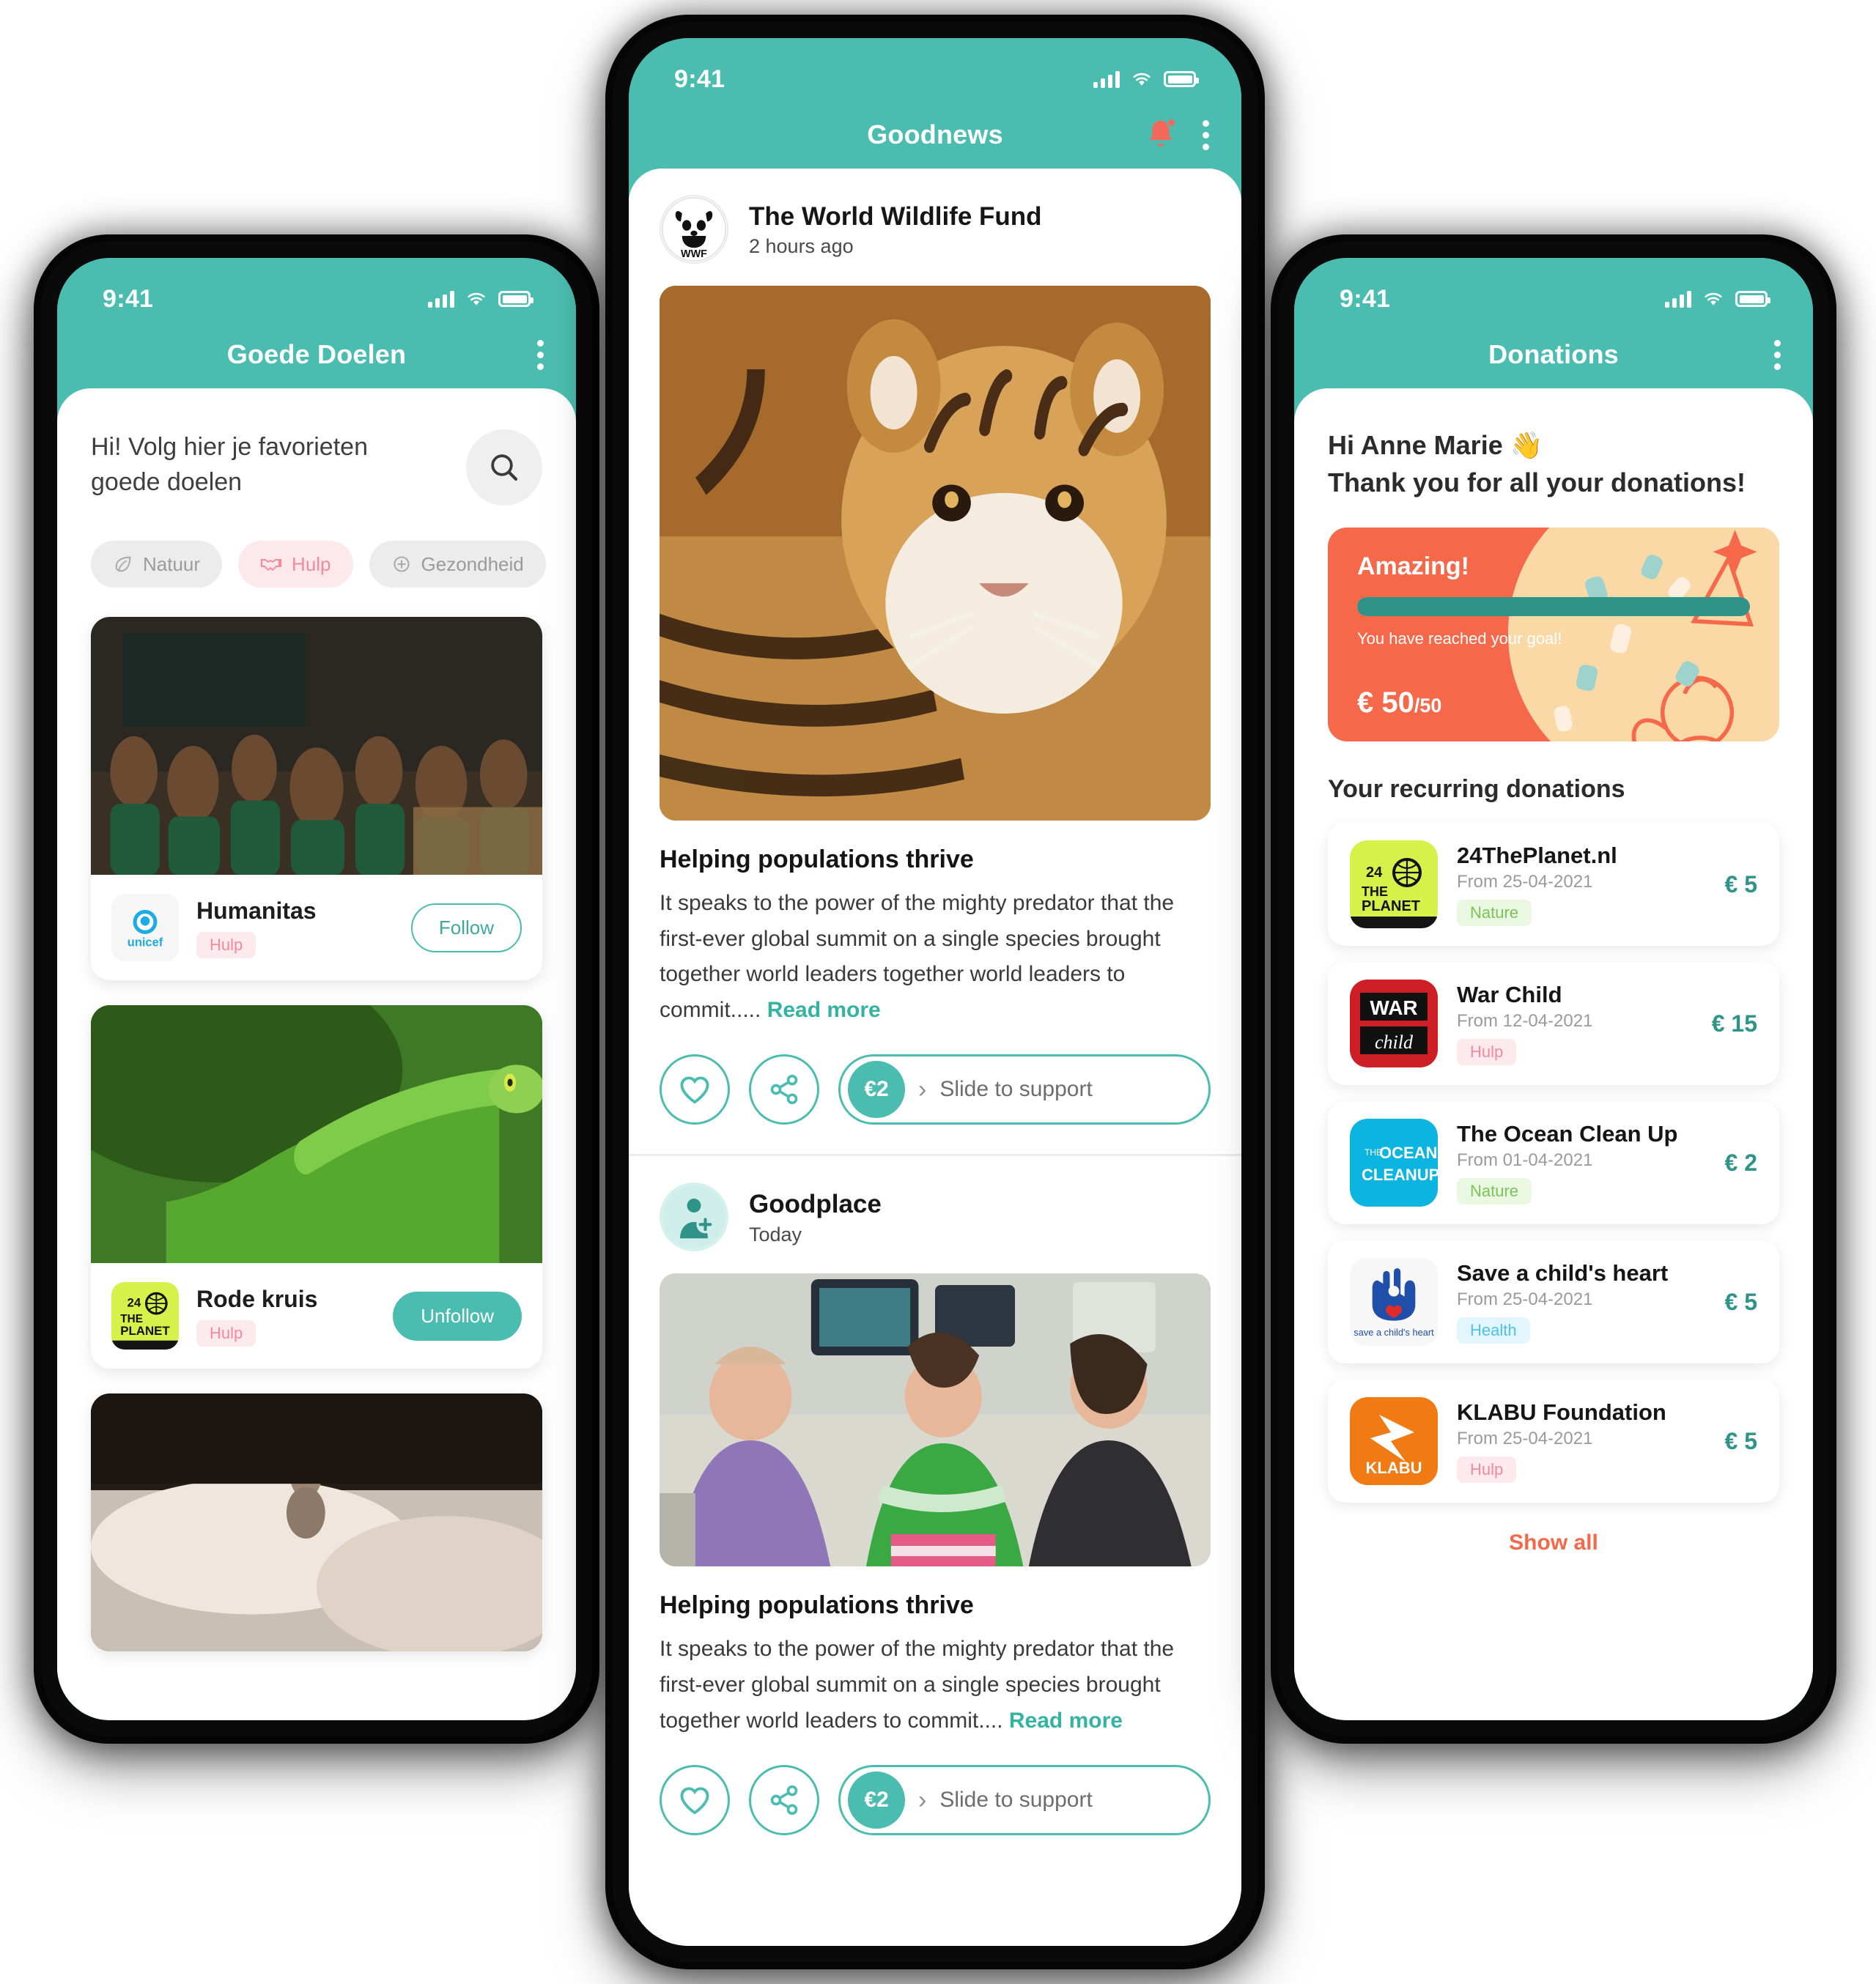  I want to click on charity-card: unicef Humanitas Hulp Follow, so click(316, 798).